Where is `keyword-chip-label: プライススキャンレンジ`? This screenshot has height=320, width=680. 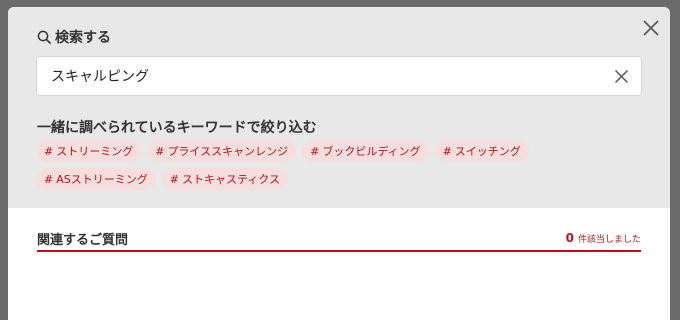
keyword-chip-label: プライススキャンレンジ is located at coordinates (228, 151).